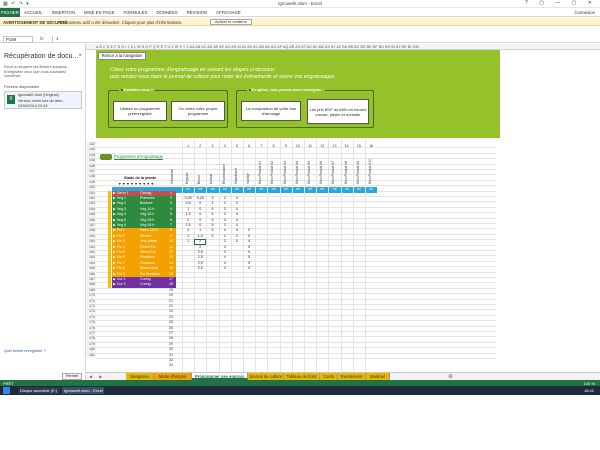  I want to click on ribbon-tab-2: MISE EN PAGE, so click(99, 12).